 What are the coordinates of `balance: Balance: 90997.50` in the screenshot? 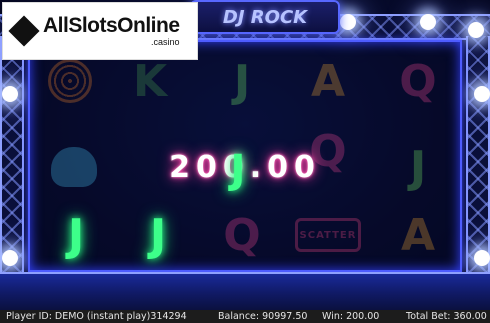 It's located at (263, 316).